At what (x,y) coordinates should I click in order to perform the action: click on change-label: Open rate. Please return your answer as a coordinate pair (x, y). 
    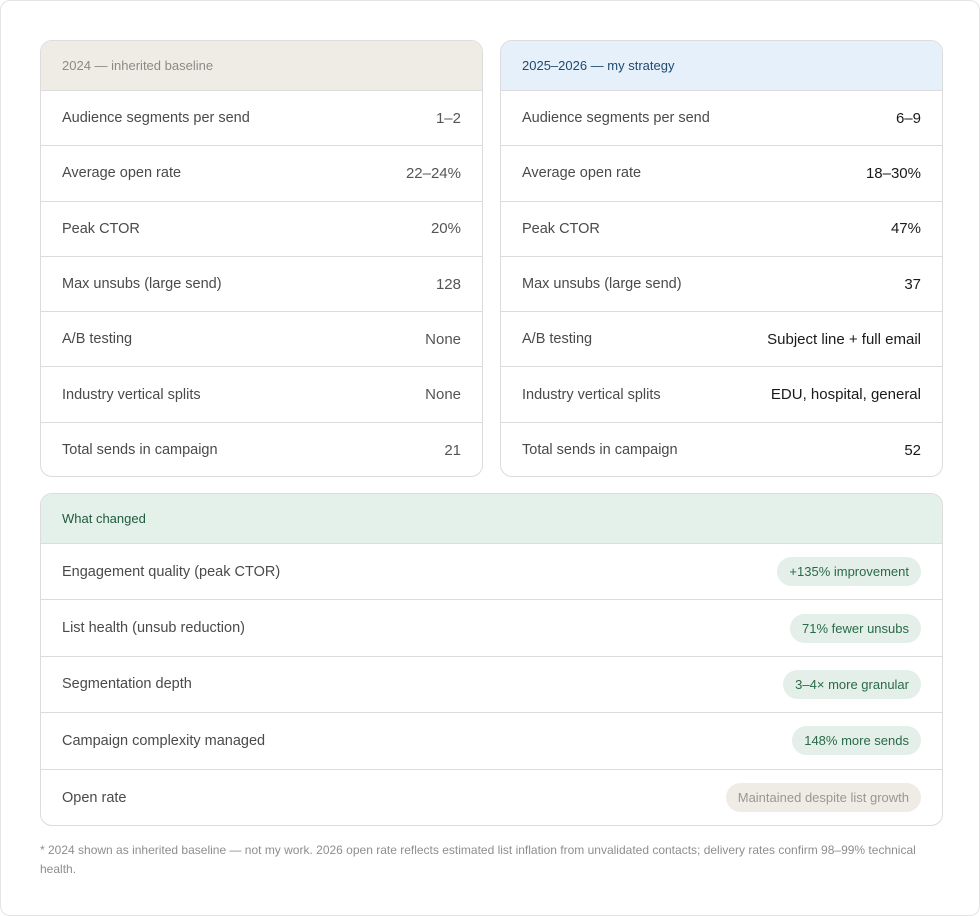
    Looking at the image, I should click on (94, 797).